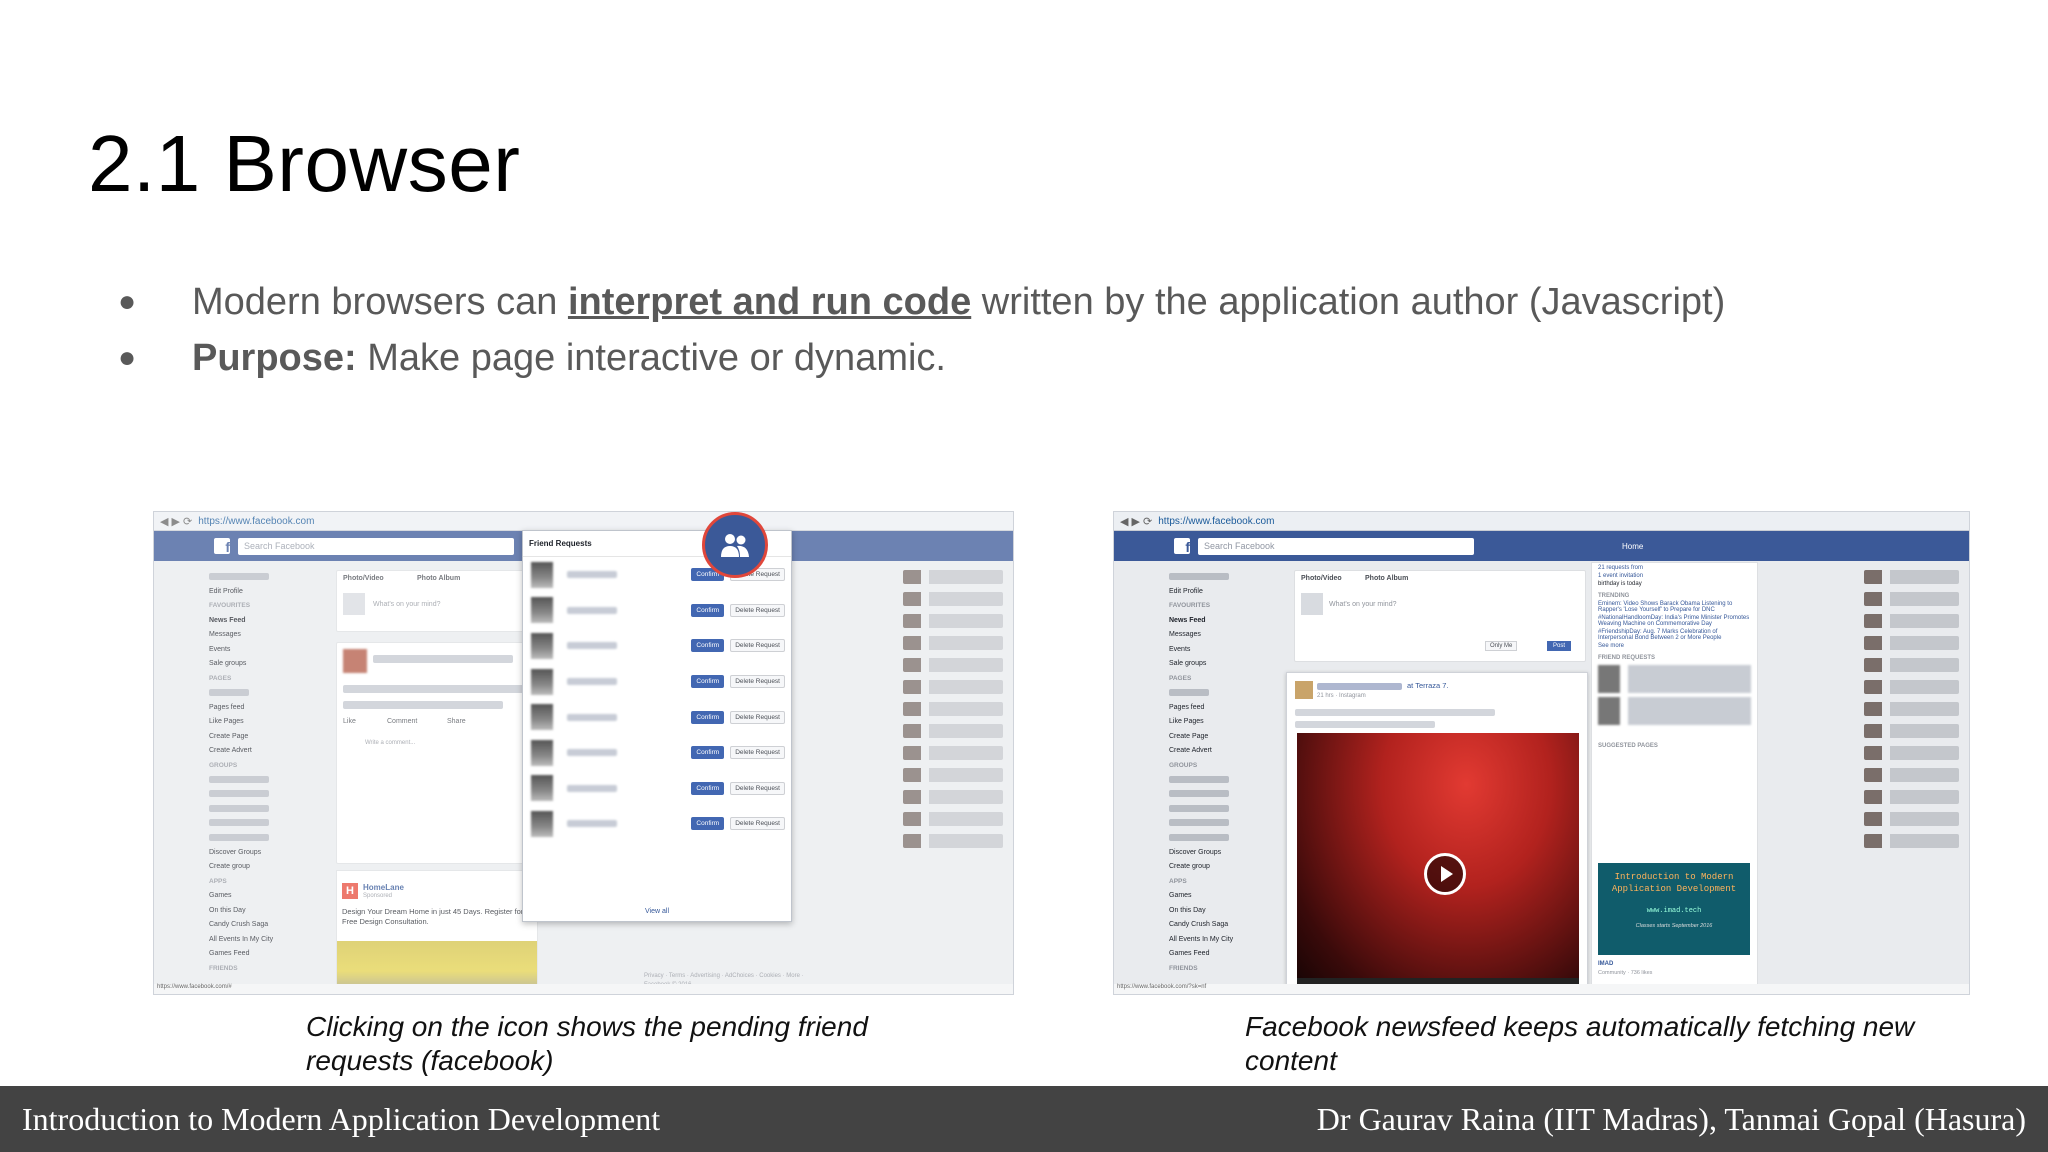 The image size is (2048, 1152). What do you see at coordinates (1216, 521) in the screenshot?
I see `address-bar: https://www.facebook.com` at bounding box center [1216, 521].